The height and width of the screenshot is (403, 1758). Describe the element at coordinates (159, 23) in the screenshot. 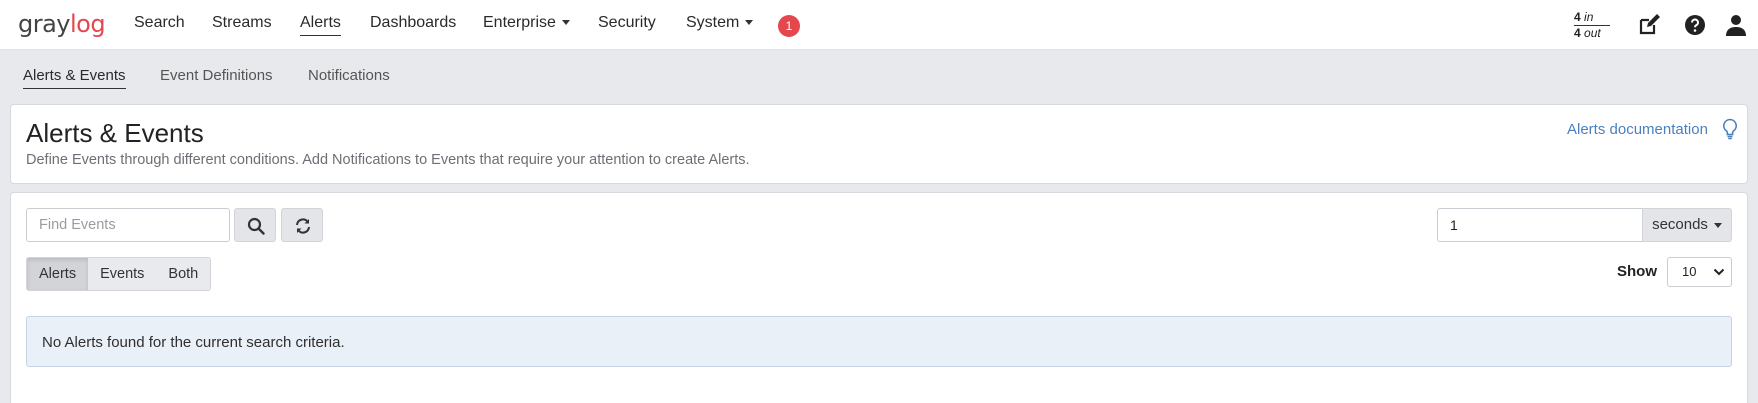

I see `nav-item-search: Search` at that location.